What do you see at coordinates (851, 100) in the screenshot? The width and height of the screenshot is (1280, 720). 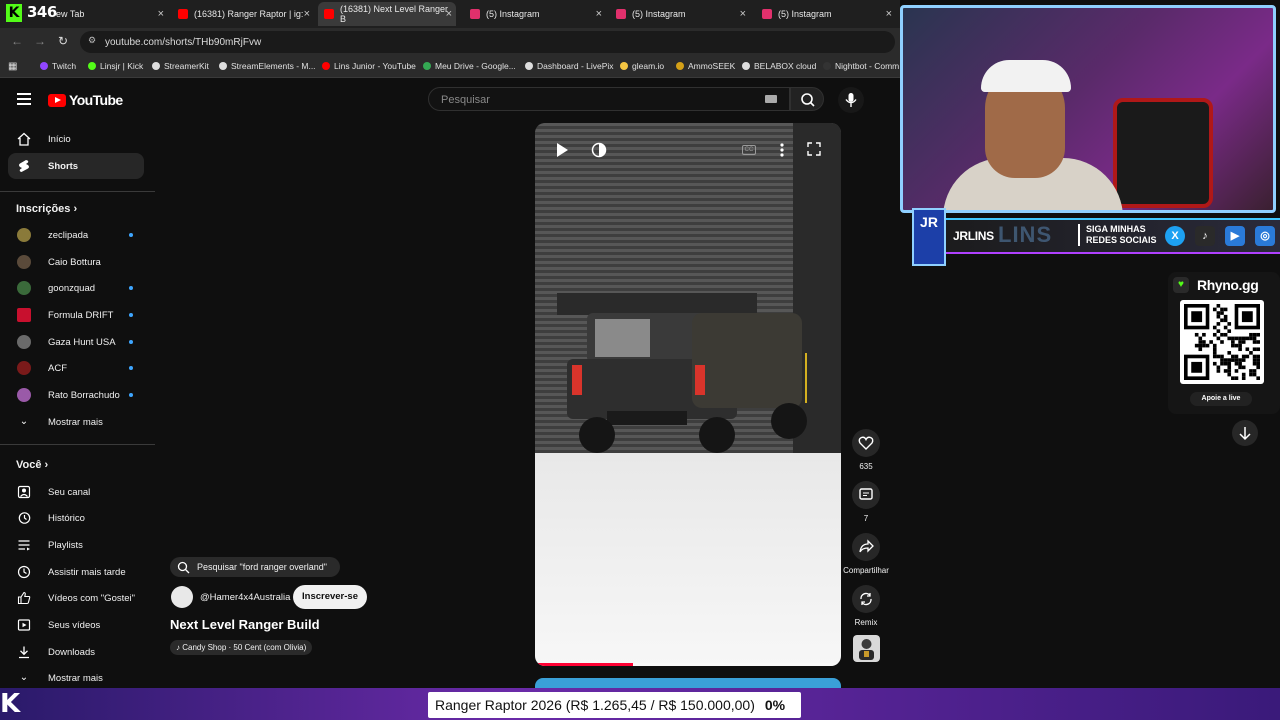 I see `voice-search-button` at bounding box center [851, 100].